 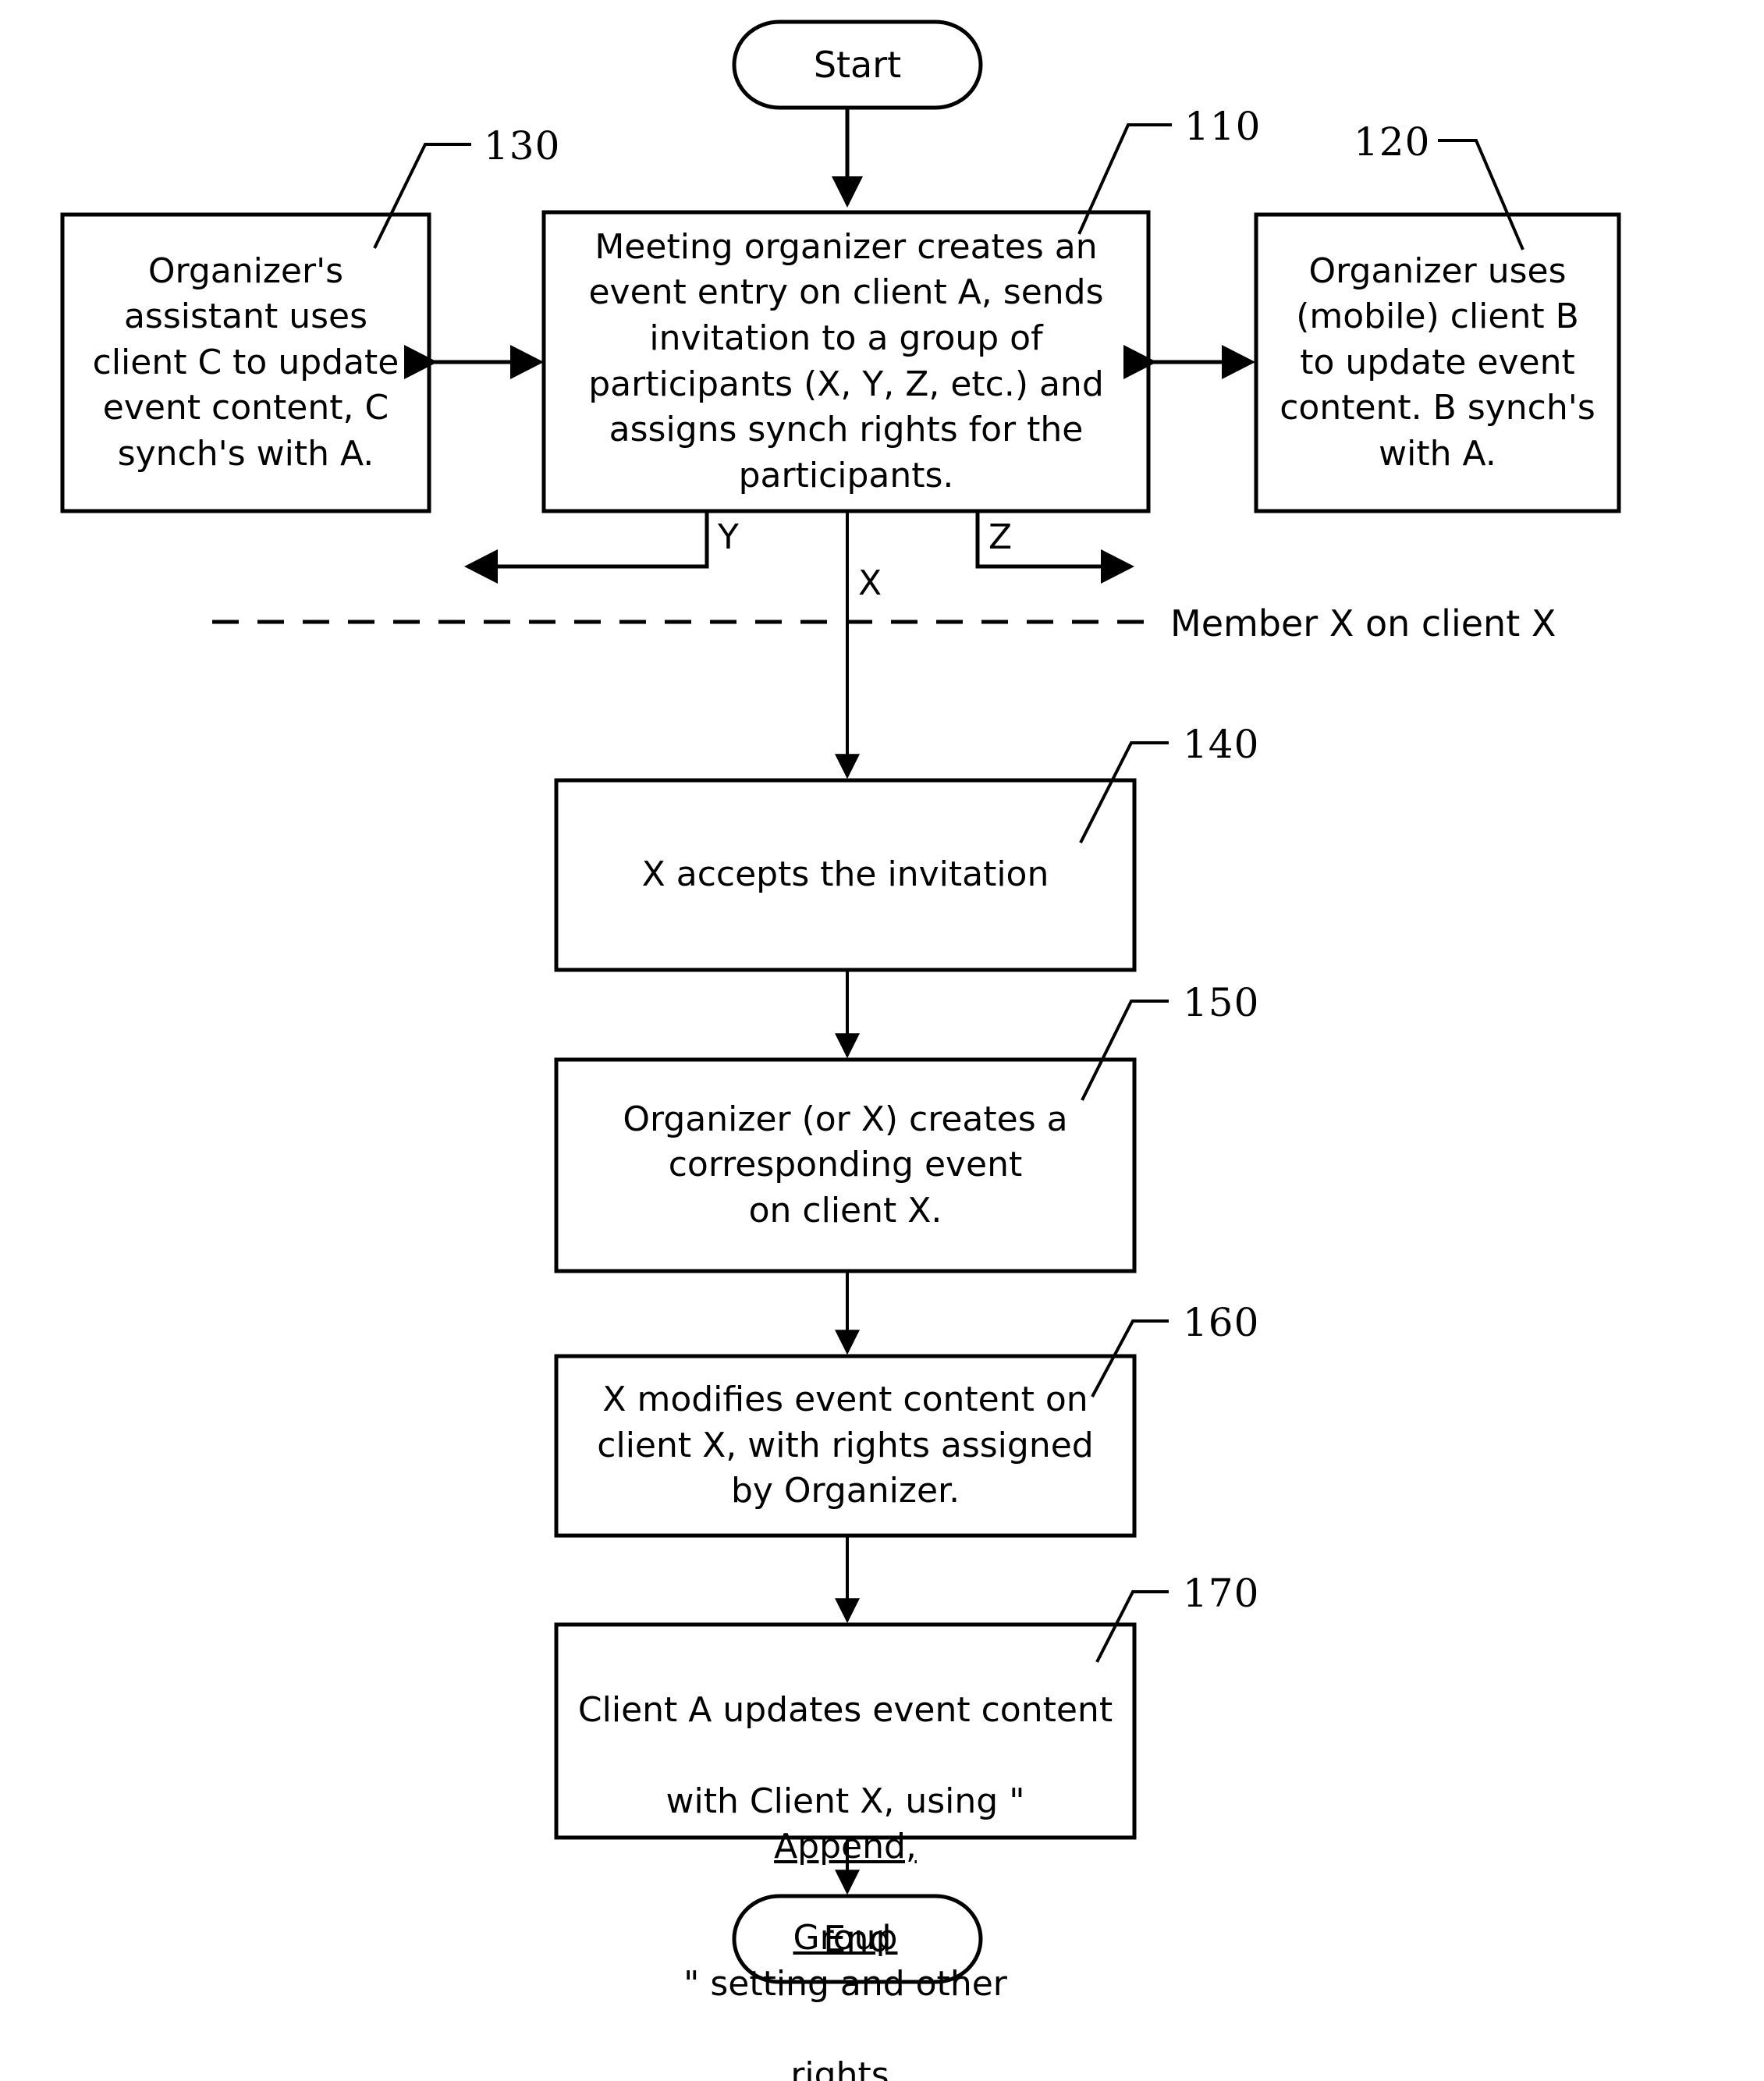 I want to click on node-150-shape, so click(x=845, y=1165).